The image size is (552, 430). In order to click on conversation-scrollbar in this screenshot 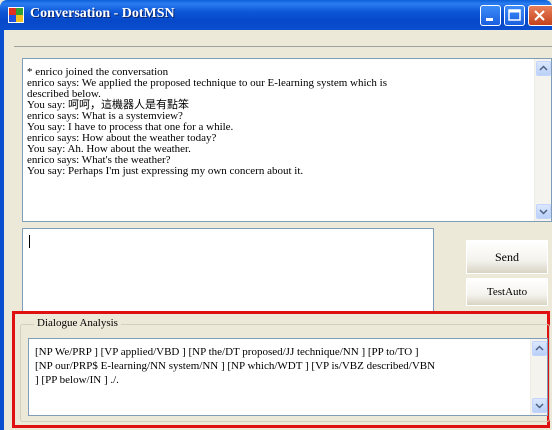, I will do `click(542, 140)`.